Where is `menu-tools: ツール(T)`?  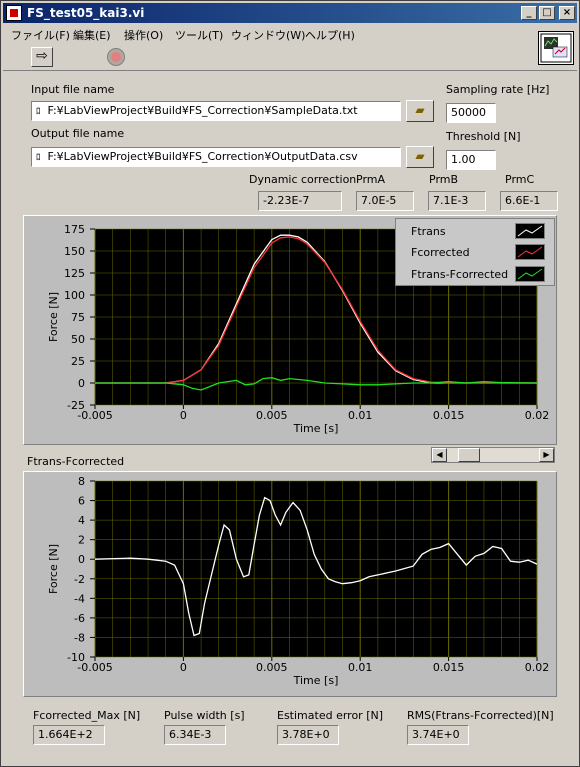 menu-tools: ツール(T) is located at coordinates (199, 35).